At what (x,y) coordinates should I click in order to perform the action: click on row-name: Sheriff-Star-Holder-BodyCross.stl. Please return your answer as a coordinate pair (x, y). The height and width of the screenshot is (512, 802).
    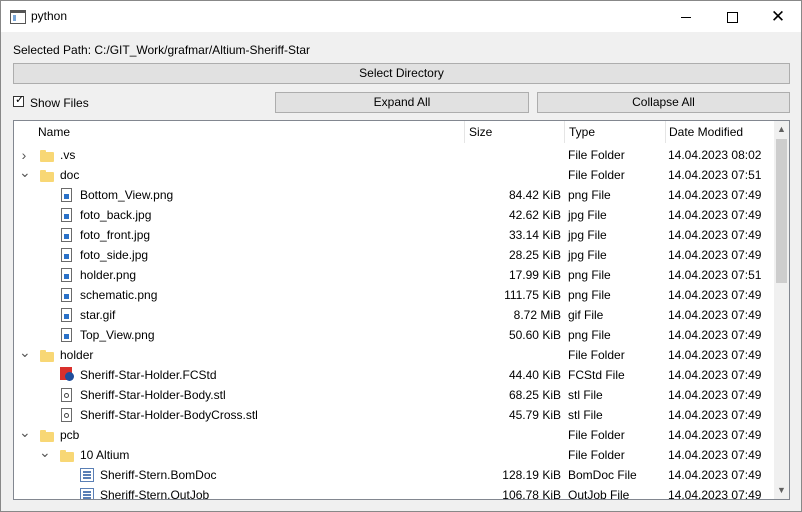
    Looking at the image, I should click on (169, 415).